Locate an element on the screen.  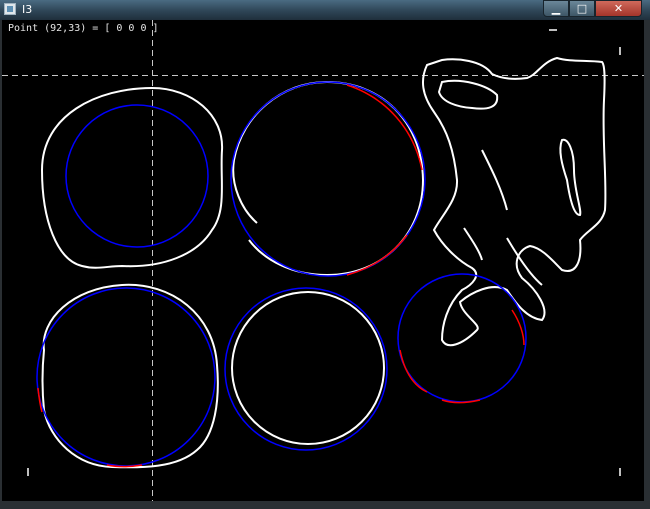
close-button: ✕ is located at coordinates (618, 8).